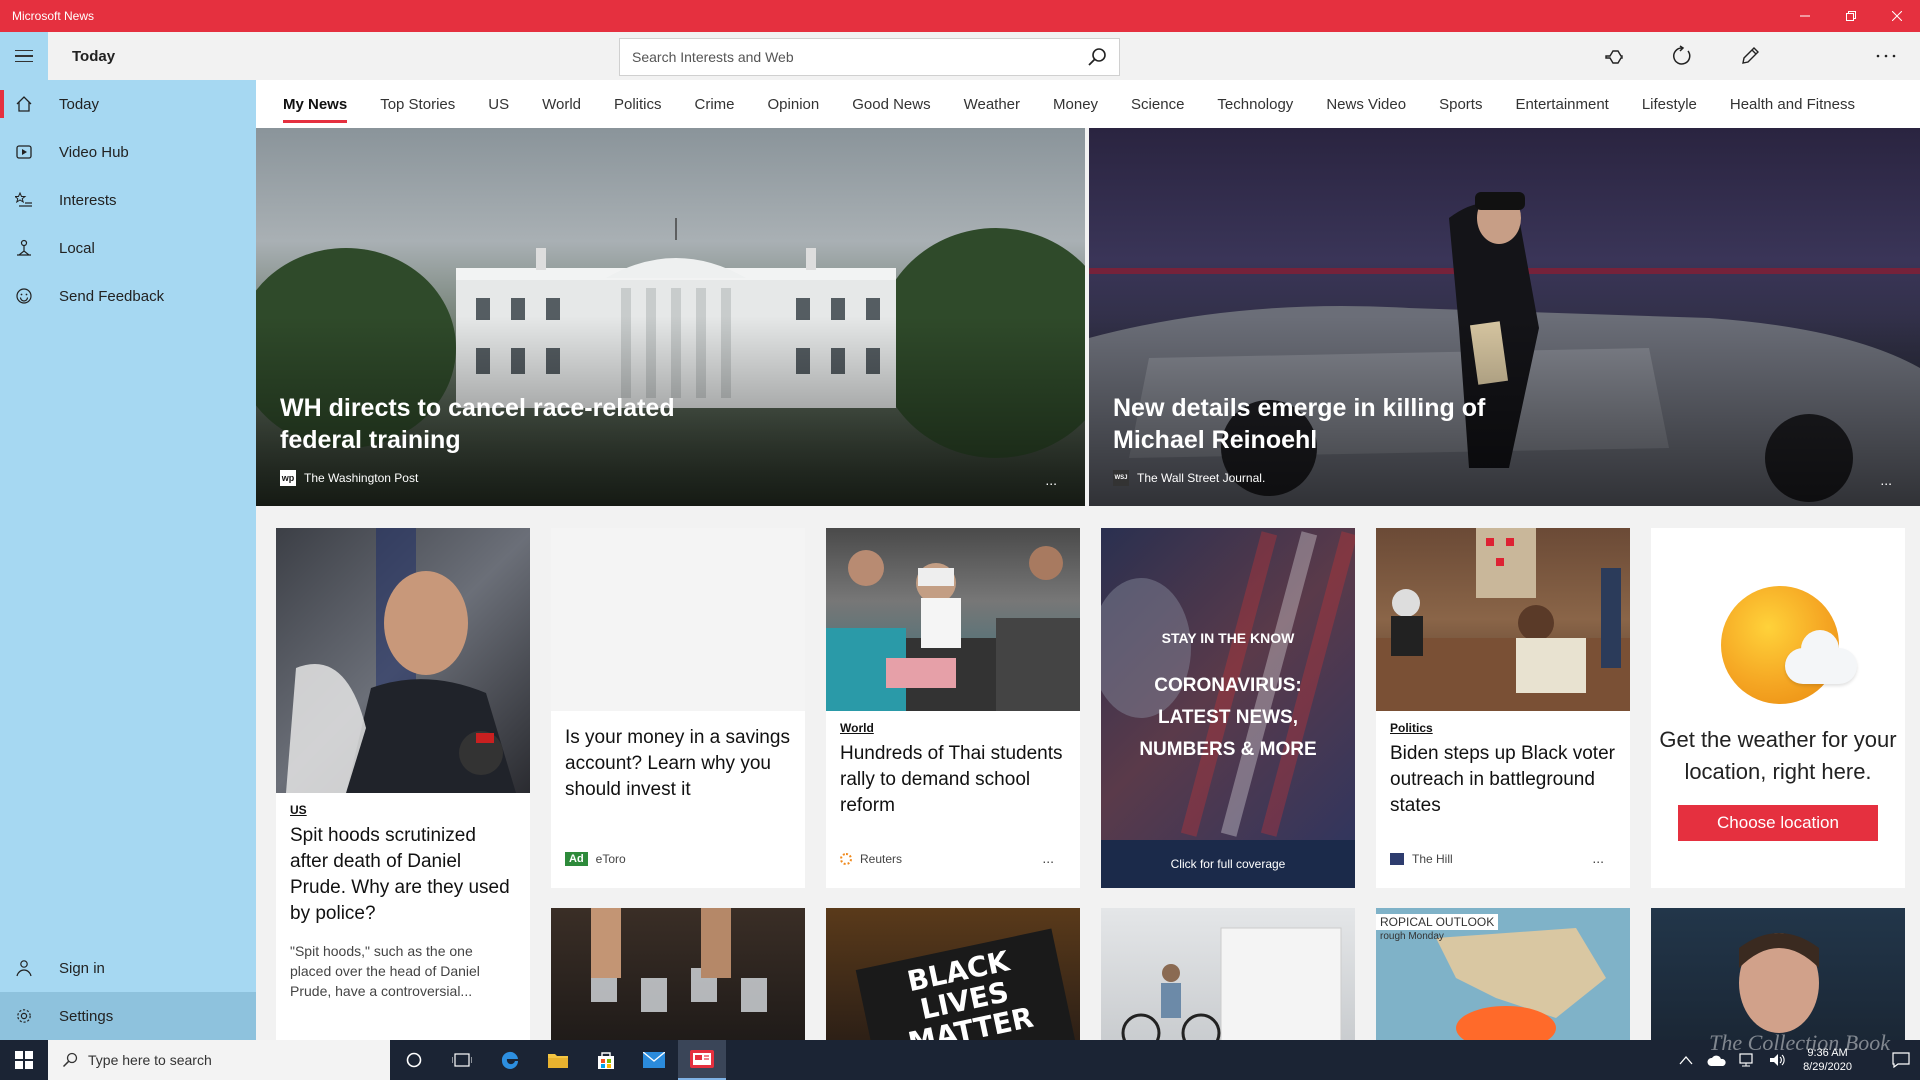  I want to click on wsj-logo: WSJ, so click(1121, 478).